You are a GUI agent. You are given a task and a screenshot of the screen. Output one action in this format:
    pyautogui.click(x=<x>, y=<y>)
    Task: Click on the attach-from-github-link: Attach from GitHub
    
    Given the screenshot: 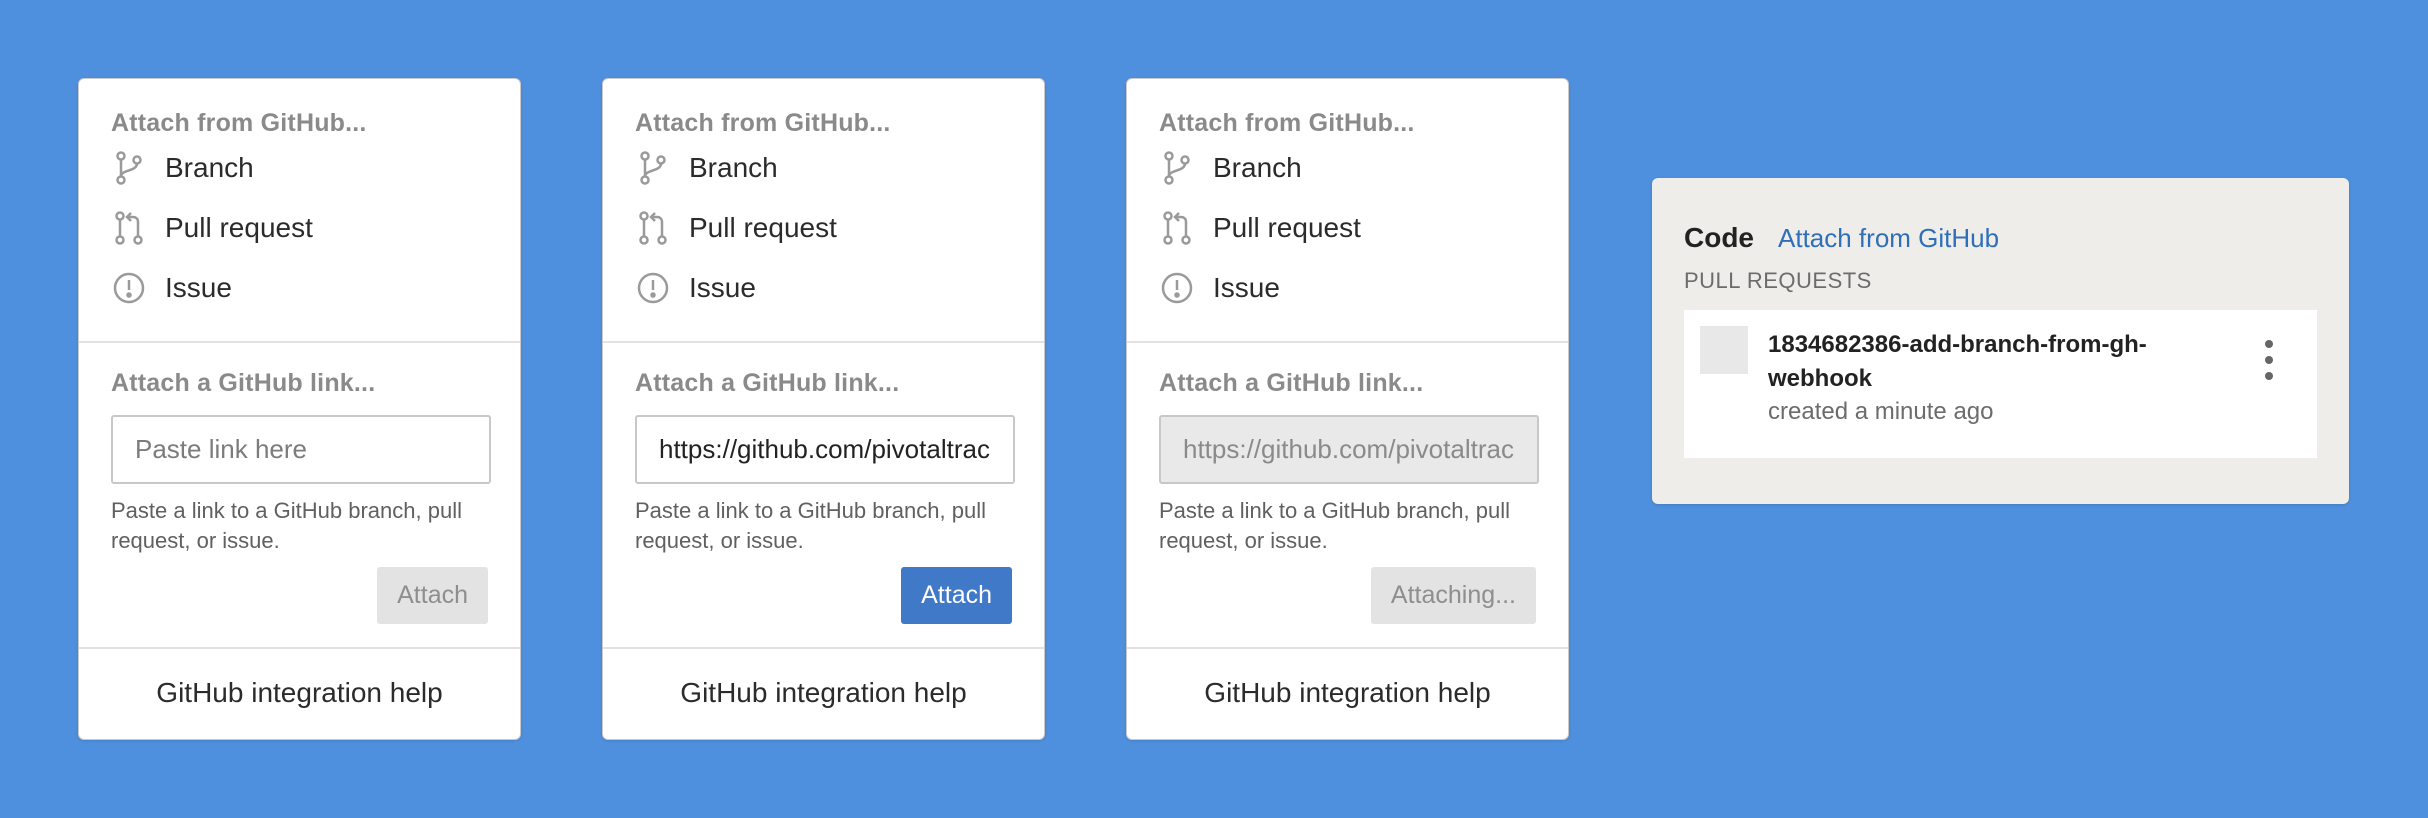 What is the action you would take?
    pyautogui.click(x=1888, y=238)
    